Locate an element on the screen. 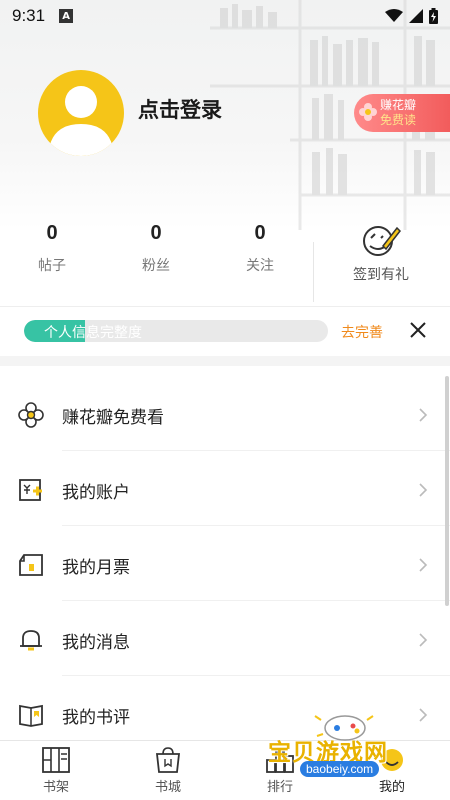  tab-bookshelf: 书架 is located at coordinates (56, 770).